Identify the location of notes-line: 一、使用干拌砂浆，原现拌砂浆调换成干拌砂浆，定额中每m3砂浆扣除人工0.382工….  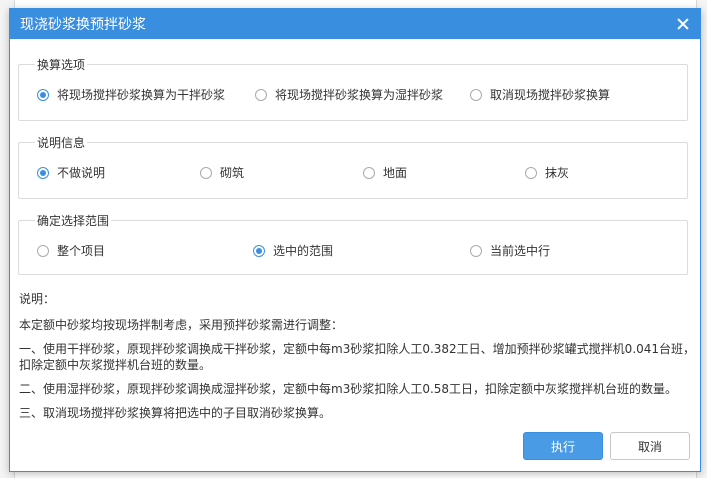
(357, 349).